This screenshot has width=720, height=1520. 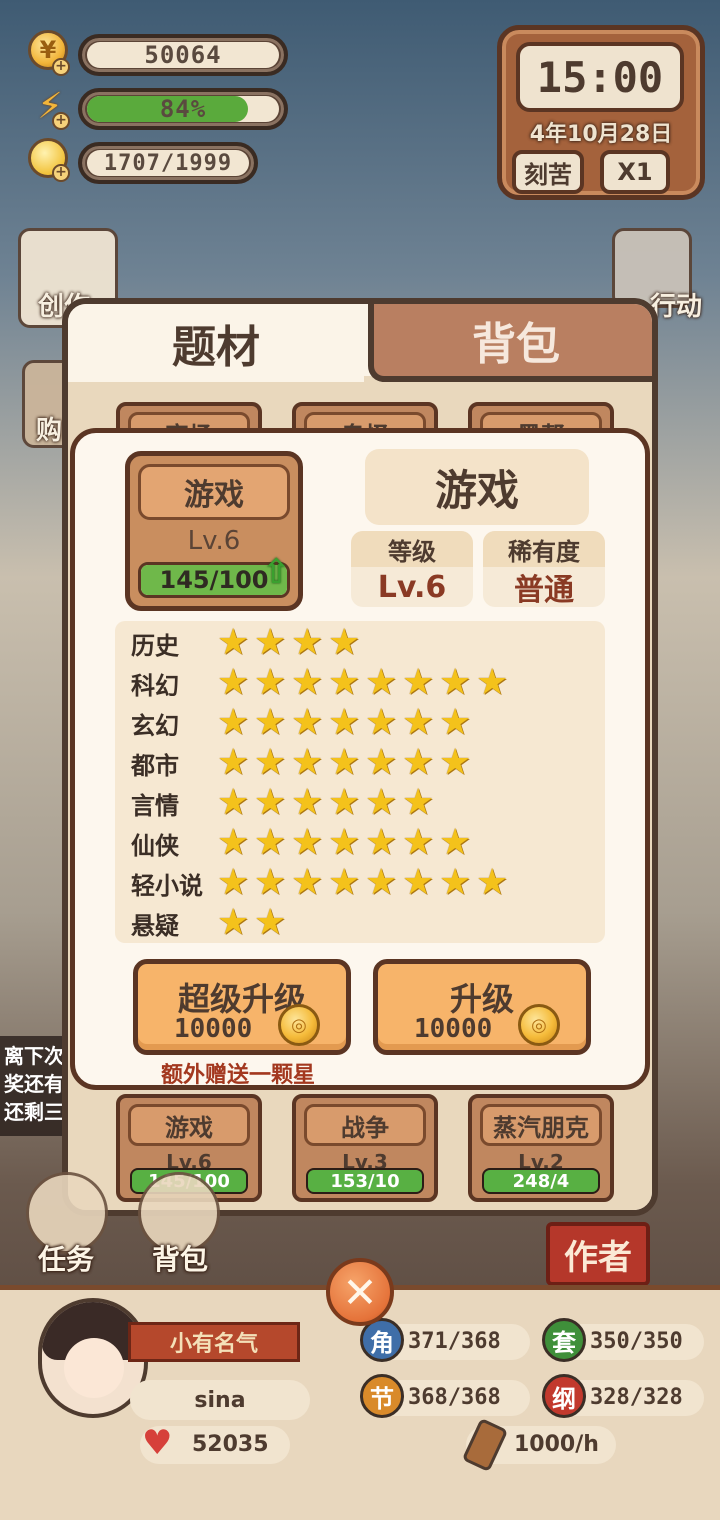 I want to click on stat-routine: 套 350/350, so click(x=623, y=1340).